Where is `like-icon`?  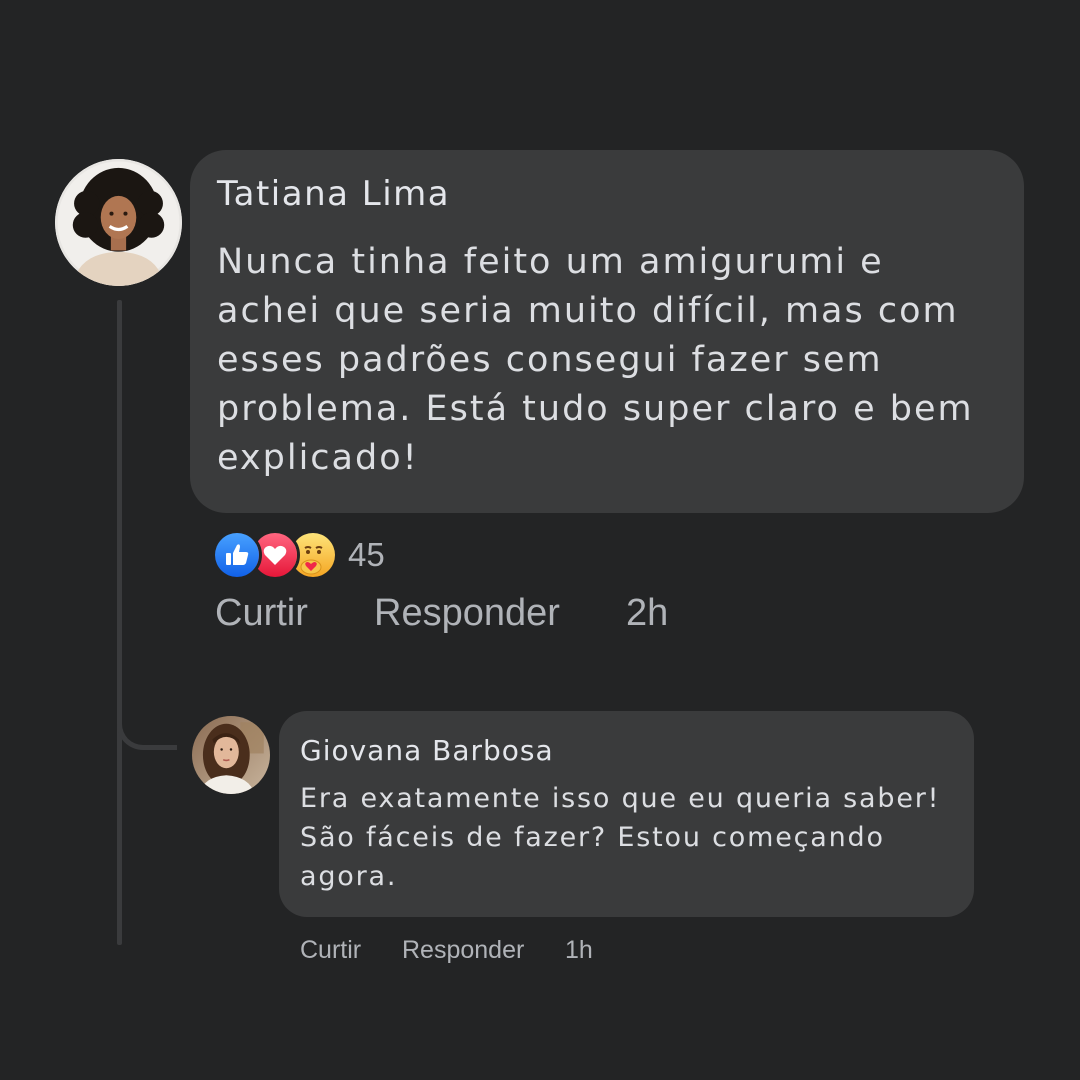
like-icon is located at coordinates (237, 555).